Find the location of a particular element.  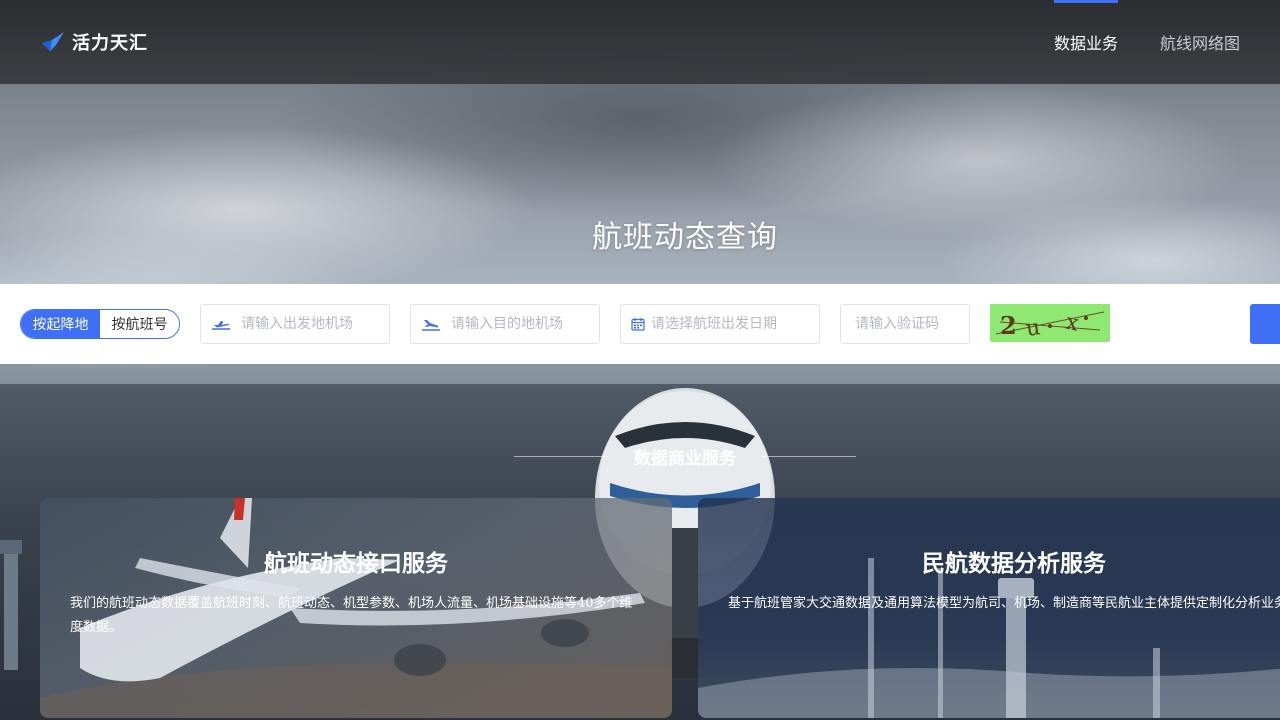

site-logo: 活力天汇 is located at coordinates (94, 42).